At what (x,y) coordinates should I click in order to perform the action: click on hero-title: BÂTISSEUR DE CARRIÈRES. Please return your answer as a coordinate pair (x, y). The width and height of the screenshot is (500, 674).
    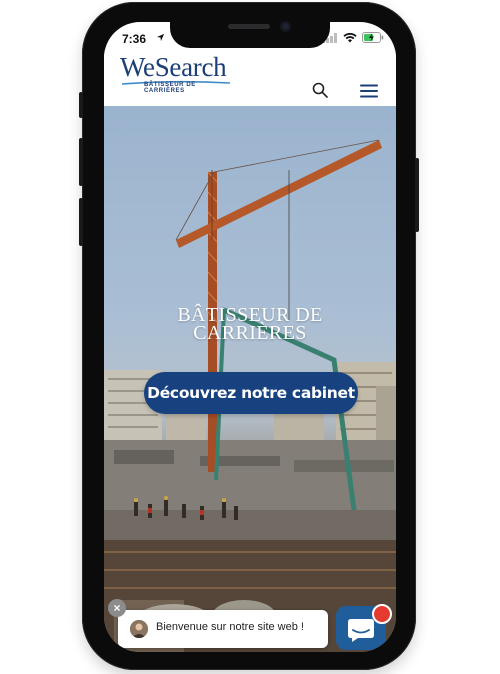
    Looking at the image, I should click on (250, 324).